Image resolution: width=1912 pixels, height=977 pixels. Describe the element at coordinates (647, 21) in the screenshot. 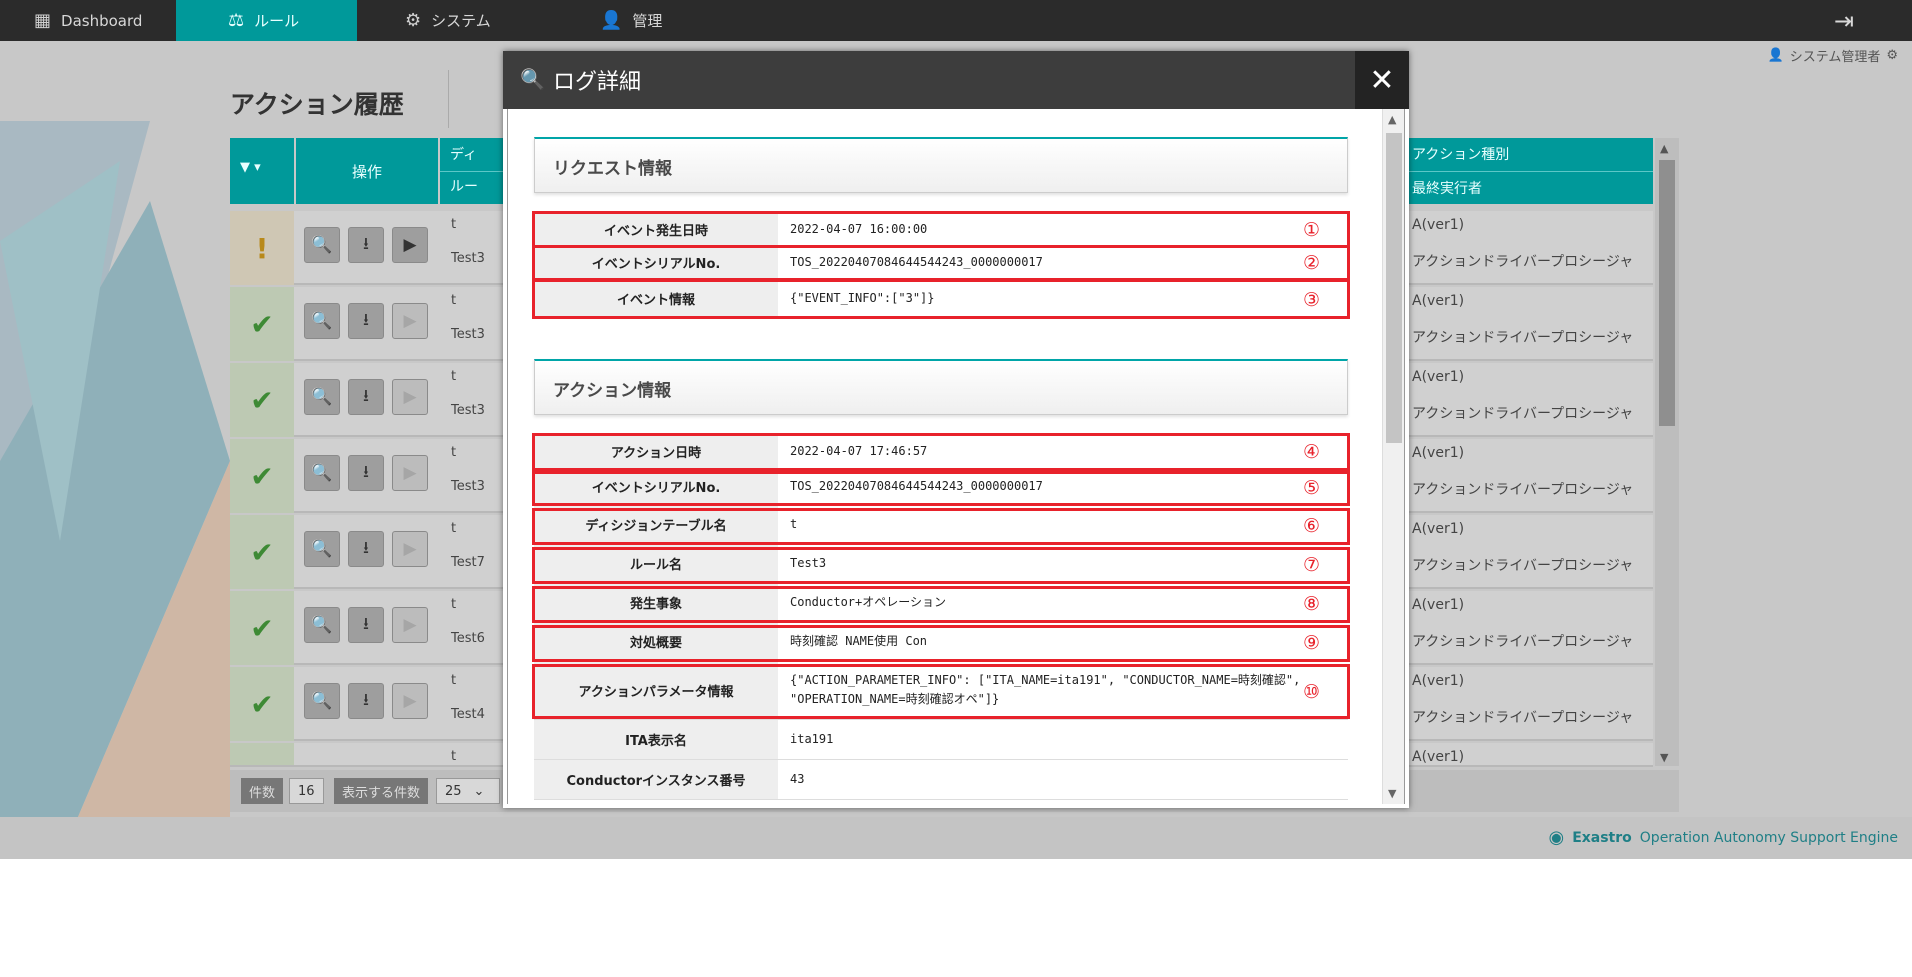

I see `nav-admin-label: 管理` at that location.